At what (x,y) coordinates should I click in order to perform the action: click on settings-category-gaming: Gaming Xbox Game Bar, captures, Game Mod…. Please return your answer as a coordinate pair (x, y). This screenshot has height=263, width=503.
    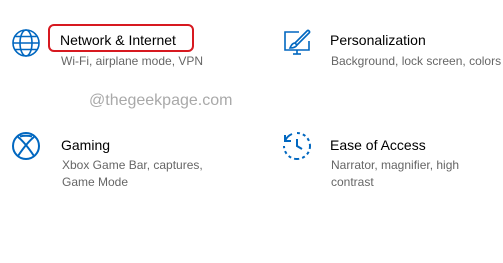
    Looking at the image, I should click on (130, 160).